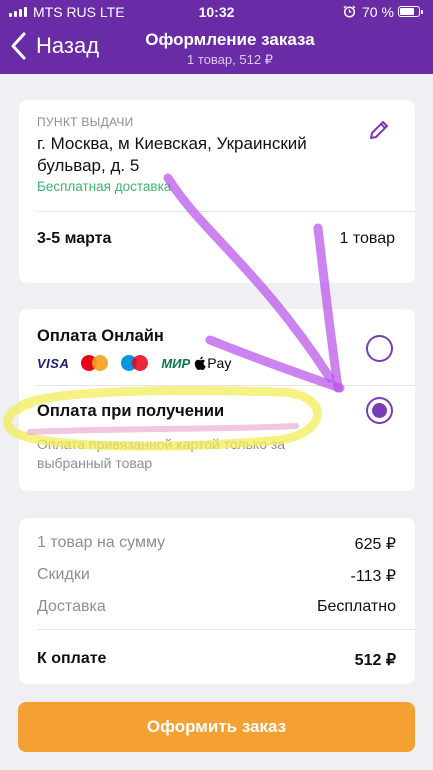 The width and height of the screenshot is (433, 770). I want to click on visa-logo: VISA, so click(53, 363).